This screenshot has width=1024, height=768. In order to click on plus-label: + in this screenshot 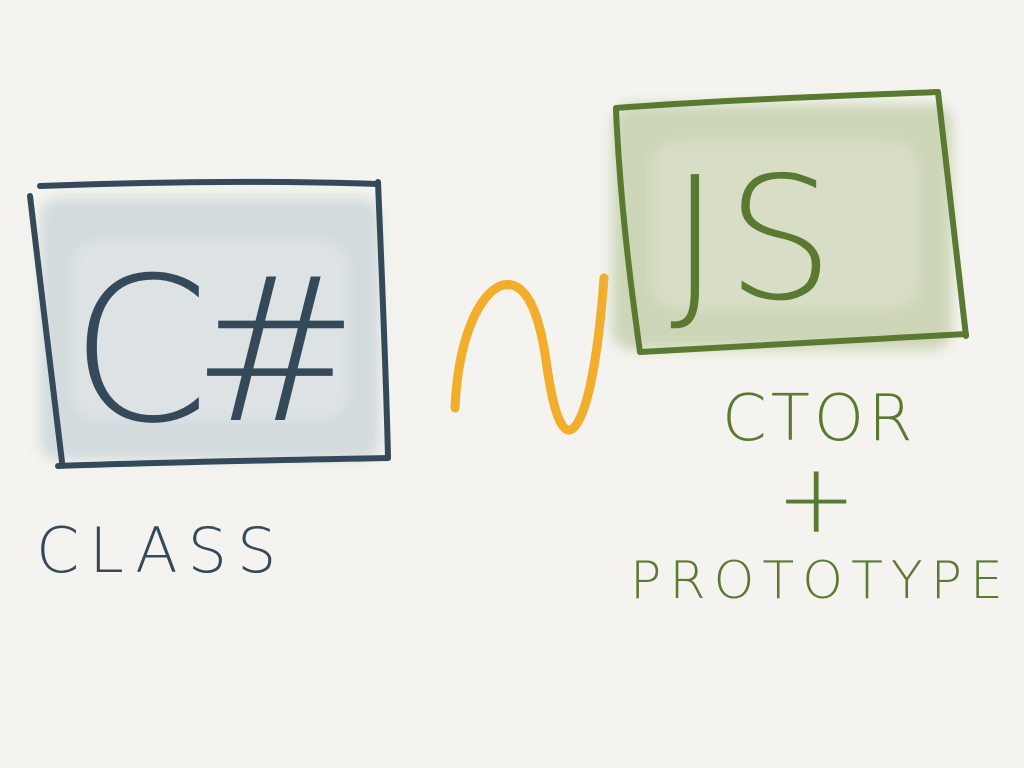, I will do `click(816, 499)`.